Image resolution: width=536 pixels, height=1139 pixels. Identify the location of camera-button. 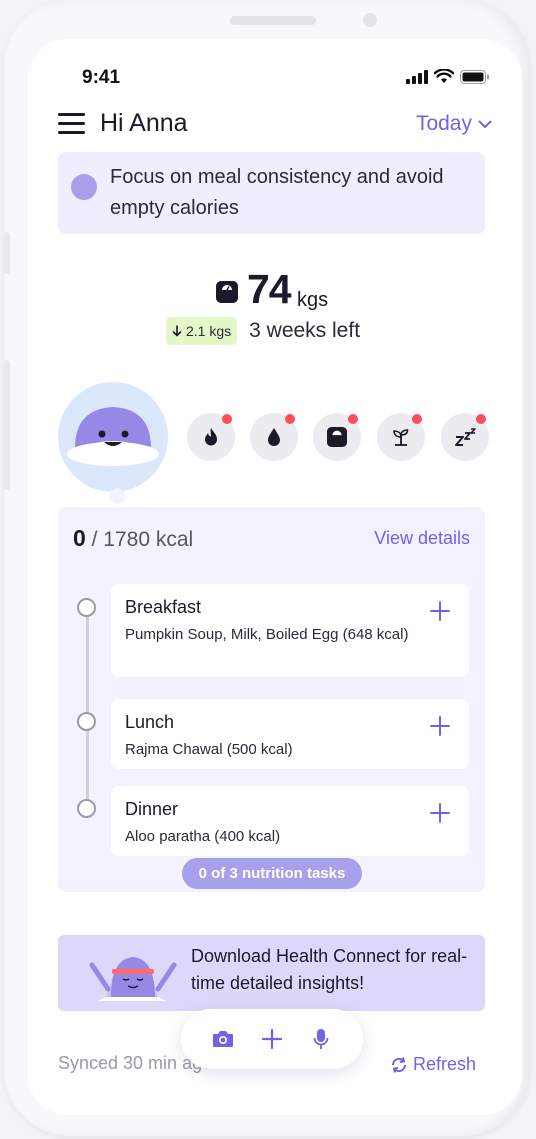
(223, 1039).